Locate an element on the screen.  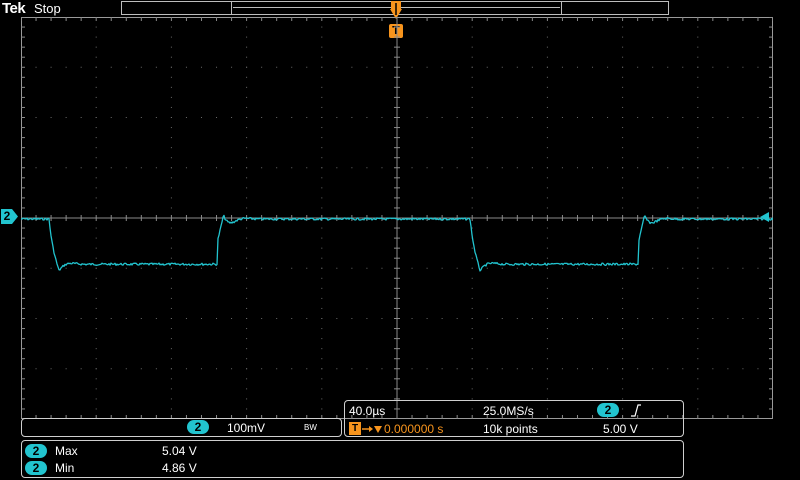
channel-scale: 100mV is located at coordinates (246, 428).